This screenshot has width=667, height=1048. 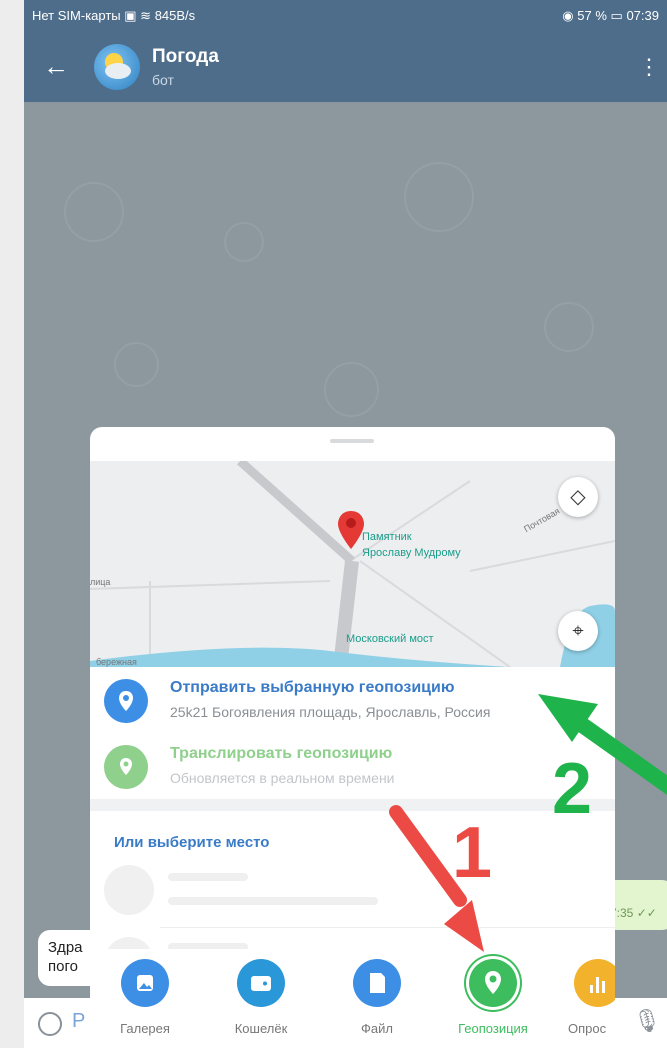 I want to click on attach-menu-tabs: Галерея Кошелёк Файл Геопозиция Опрос, so click(x=352, y=998).